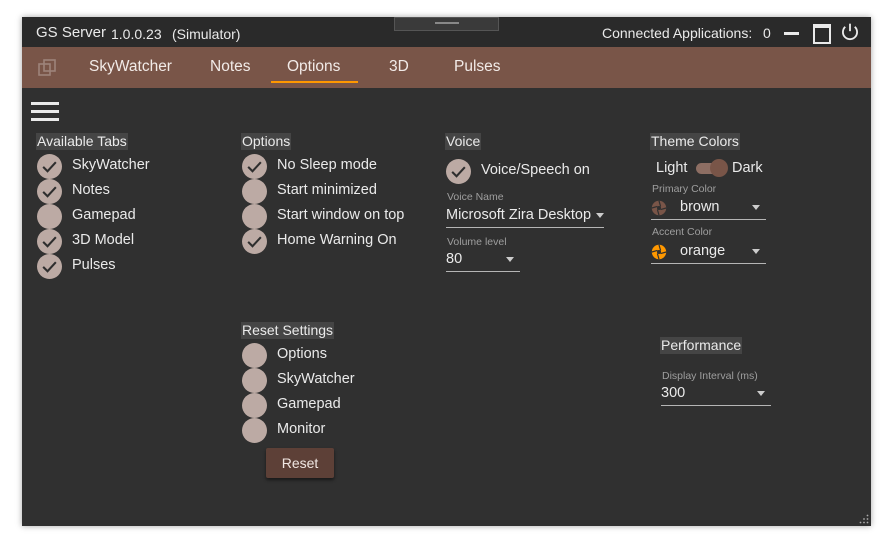 The image size is (886, 542). Describe the element at coordinates (103, 240) in the screenshot. I see `checkbox-label: 3D Model` at that location.